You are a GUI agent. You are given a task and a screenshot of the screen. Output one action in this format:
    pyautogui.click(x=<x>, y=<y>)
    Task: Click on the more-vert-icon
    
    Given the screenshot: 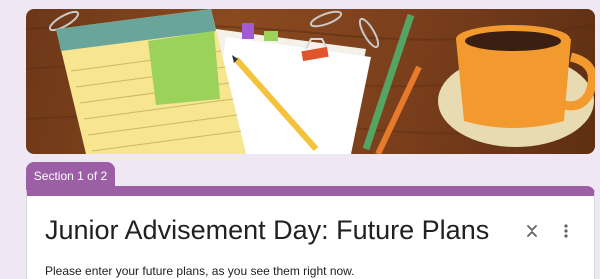 What is the action you would take?
    pyautogui.click(x=566, y=231)
    